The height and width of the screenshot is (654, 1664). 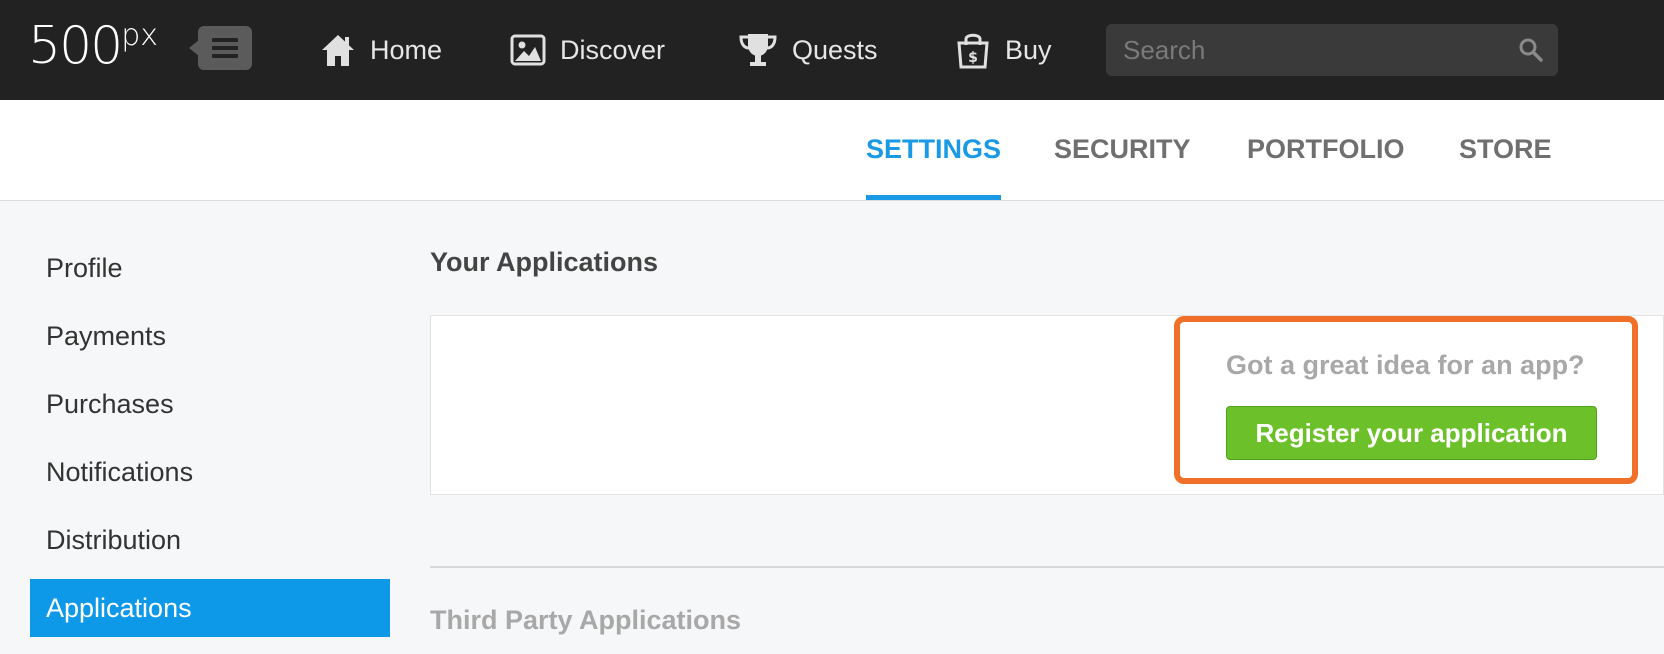 I want to click on shopping-bag-icon: $, so click(x=973, y=51).